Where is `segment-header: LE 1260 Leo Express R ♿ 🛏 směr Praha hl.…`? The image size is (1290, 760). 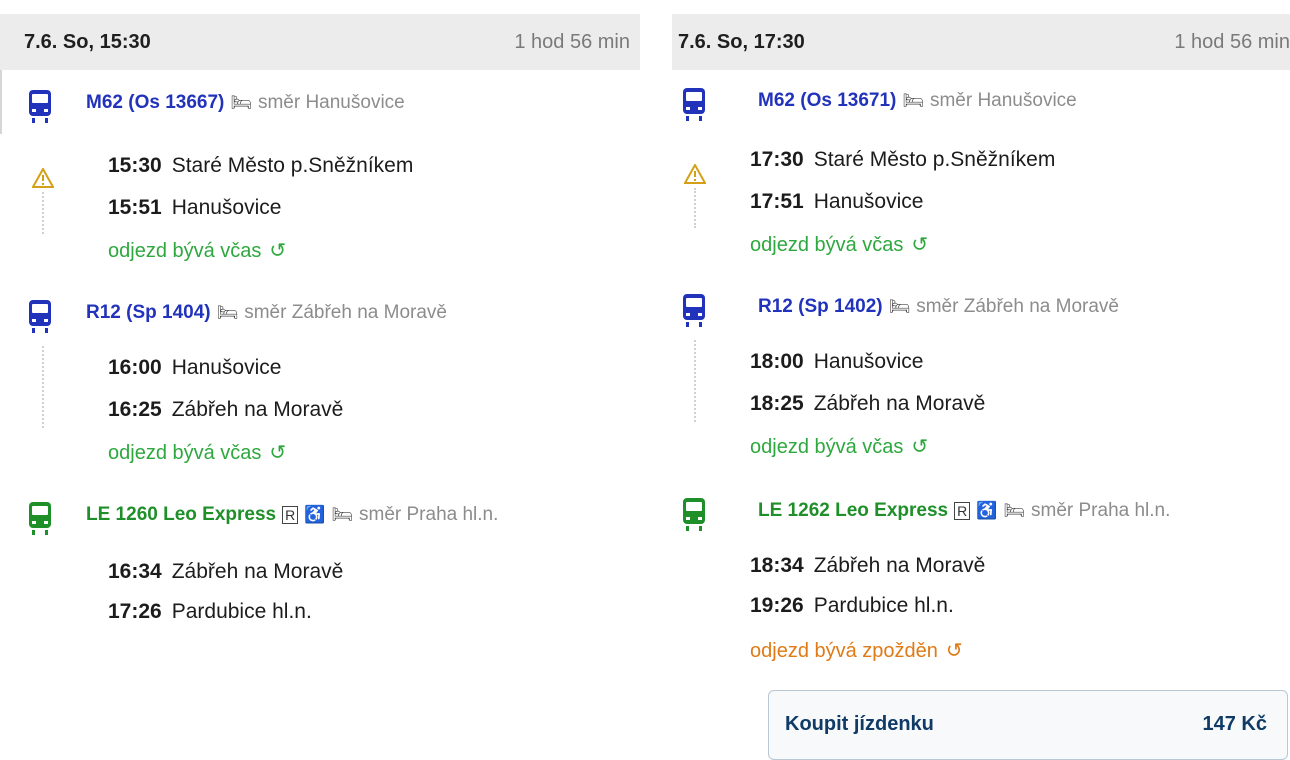
segment-header: LE 1260 Leo Express R ♿ 🛏 směr Praha hl.… is located at coordinates (320, 520).